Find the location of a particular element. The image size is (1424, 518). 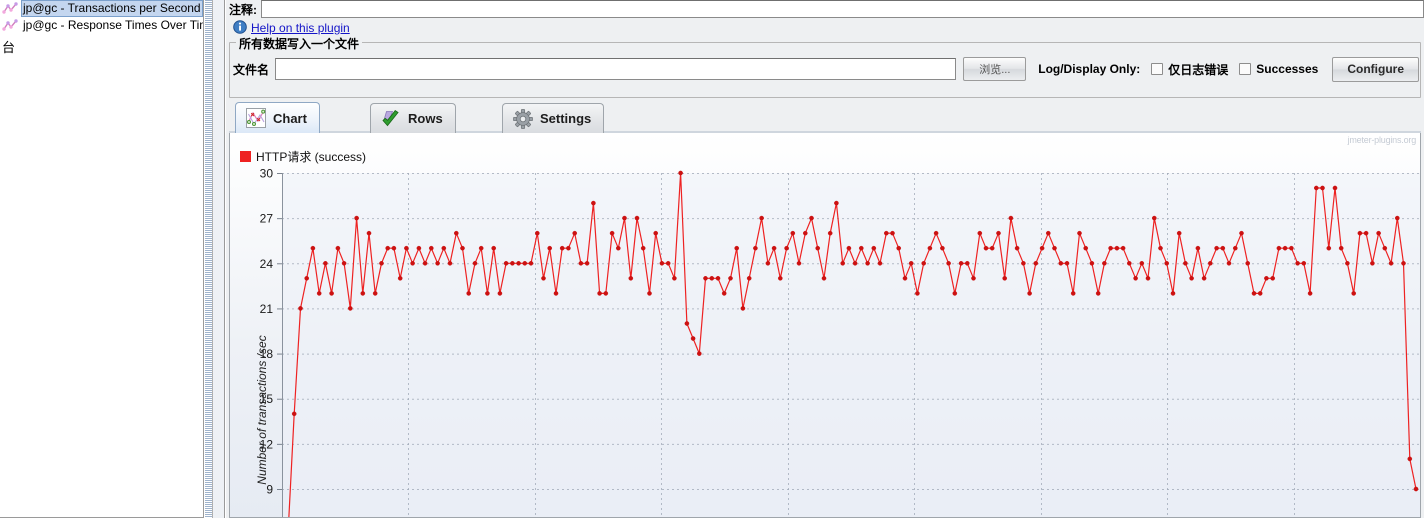

tree-stray-text: 台 is located at coordinates (9, 47).